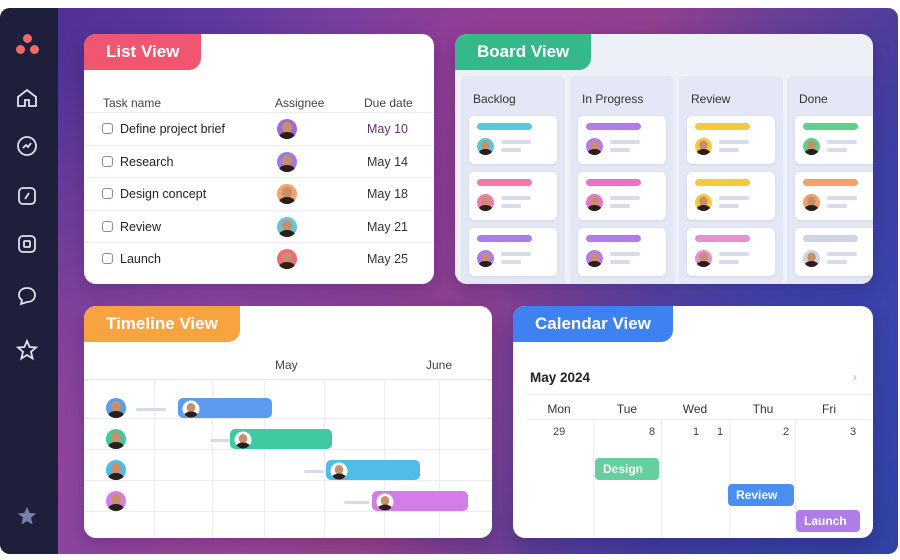 The width and height of the screenshot is (900, 560). Describe the element at coordinates (593, 324) in the screenshot. I see `calendar-view-title: Calendar View` at that location.